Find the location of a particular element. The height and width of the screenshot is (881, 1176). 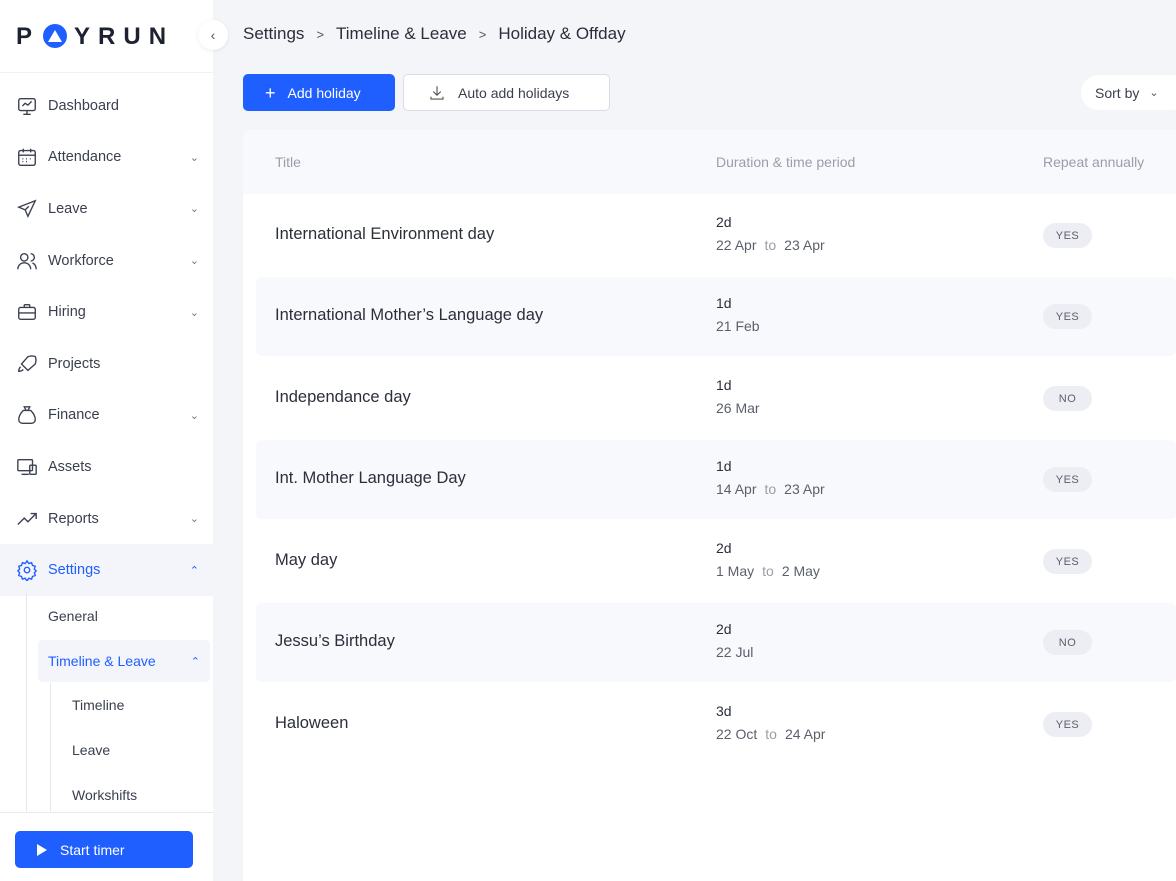

submenu-guide-line is located at coordinates (26, 702).